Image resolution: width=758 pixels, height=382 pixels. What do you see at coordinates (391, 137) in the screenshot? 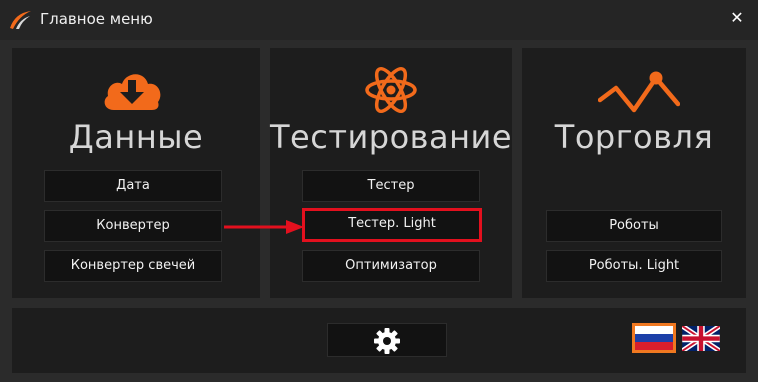
I see `testing-heading: Тестирование` at bounding box center [391, 137].